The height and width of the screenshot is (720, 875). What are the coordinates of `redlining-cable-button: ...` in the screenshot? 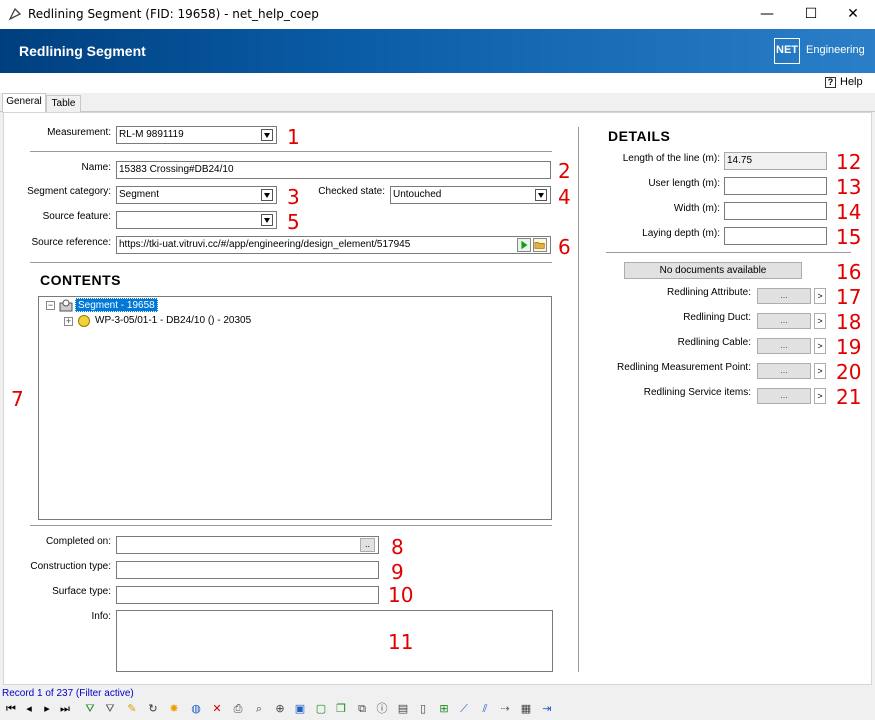 It's located at (784, 346).